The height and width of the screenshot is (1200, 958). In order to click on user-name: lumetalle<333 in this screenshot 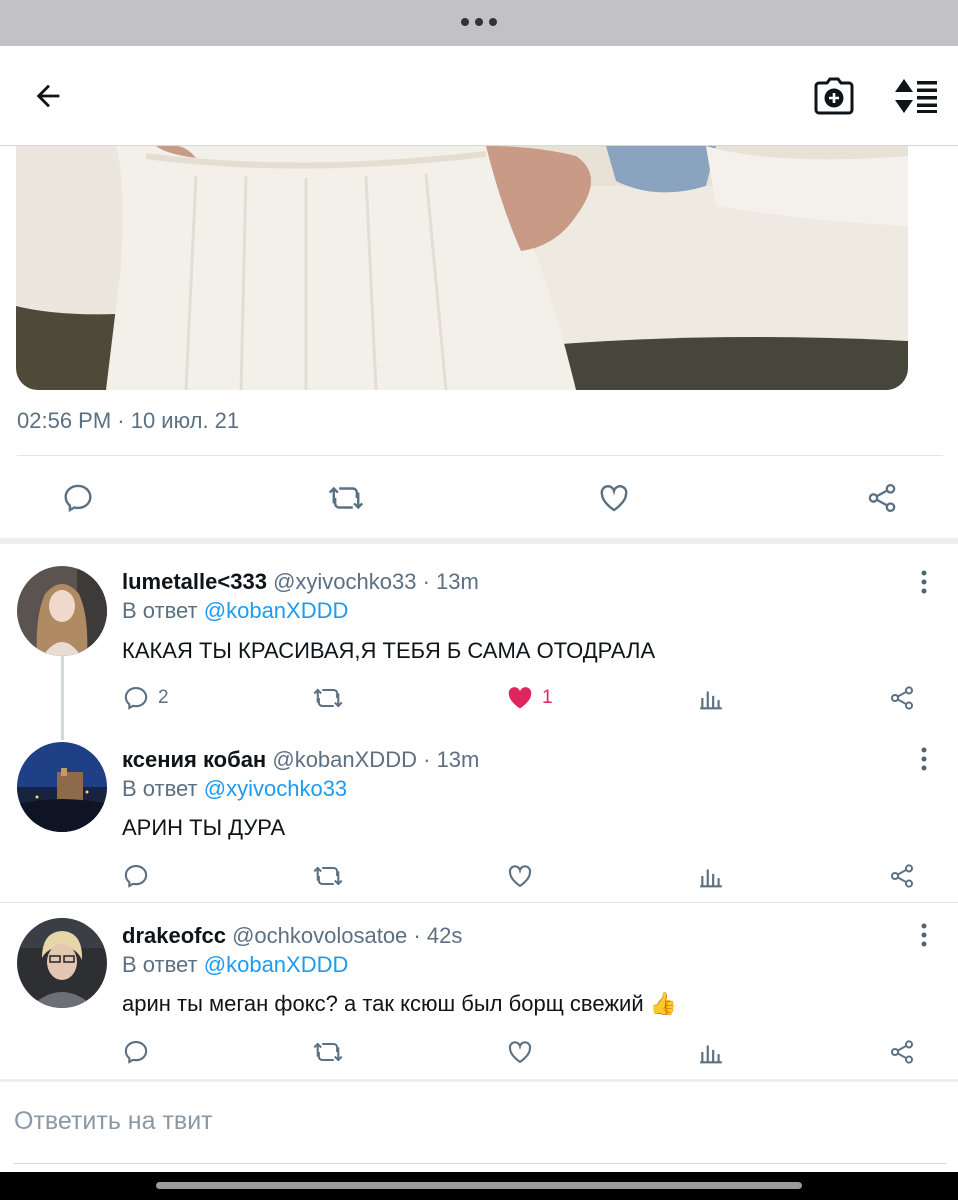, I will do `click(194, 581)`.